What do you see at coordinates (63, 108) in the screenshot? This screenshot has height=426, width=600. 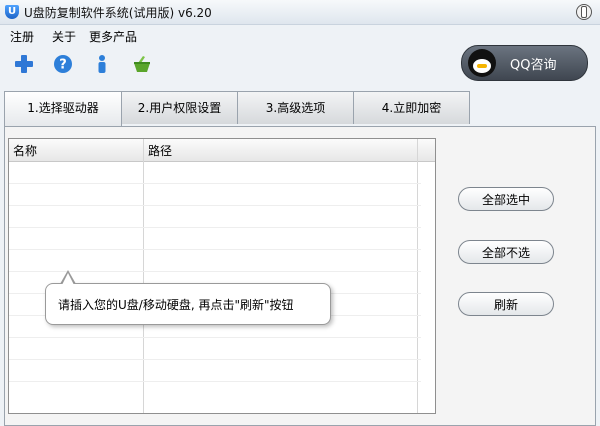 I see `tab-select-drive: 1.选择驱动器` at bounding box center [63, 108].